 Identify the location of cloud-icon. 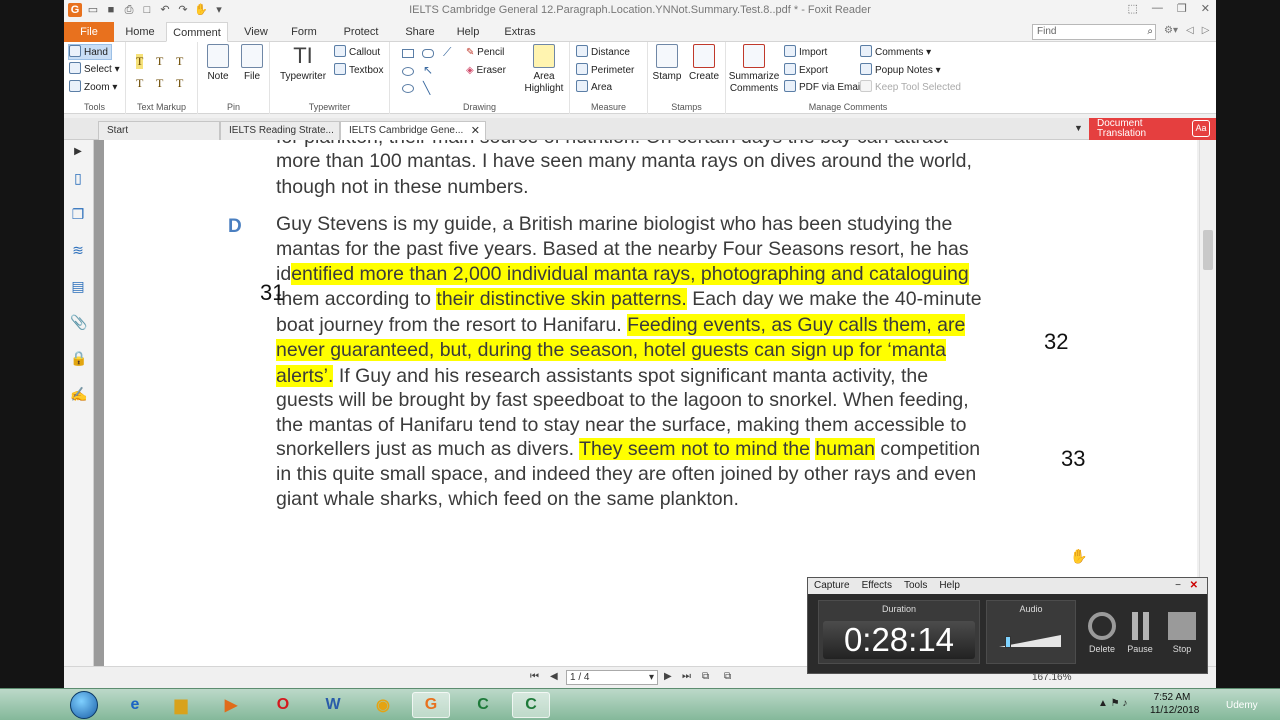
(428, 53).